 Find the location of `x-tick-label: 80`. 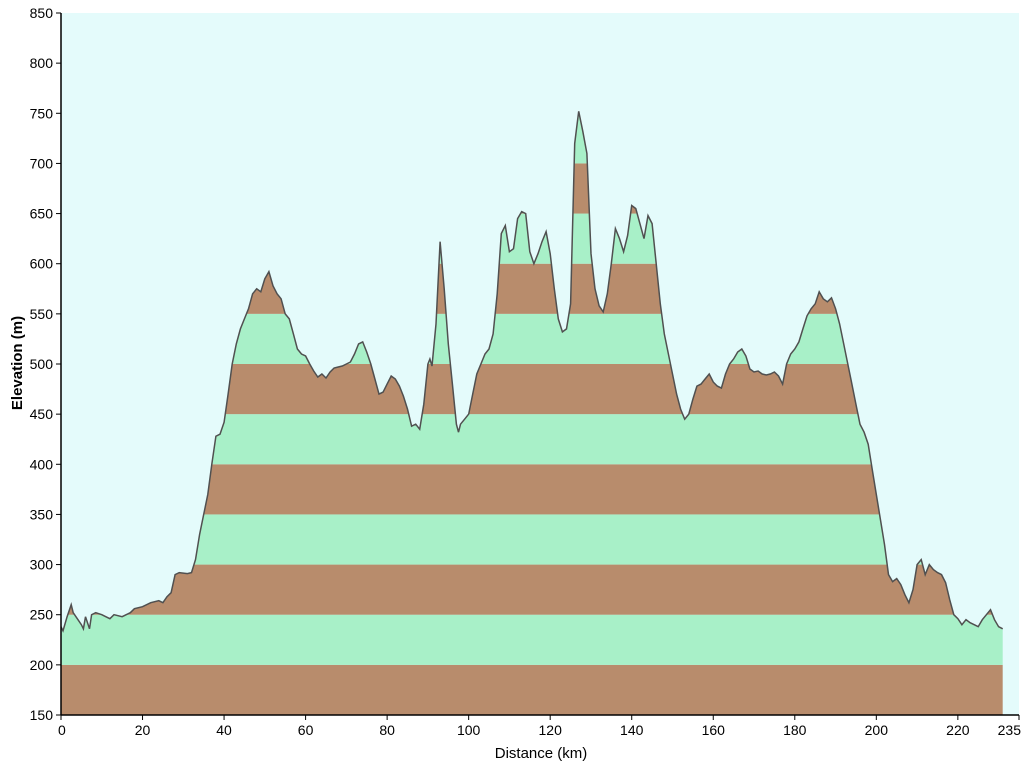

x-tick-label: 80 is located at coordinates (387, 730).